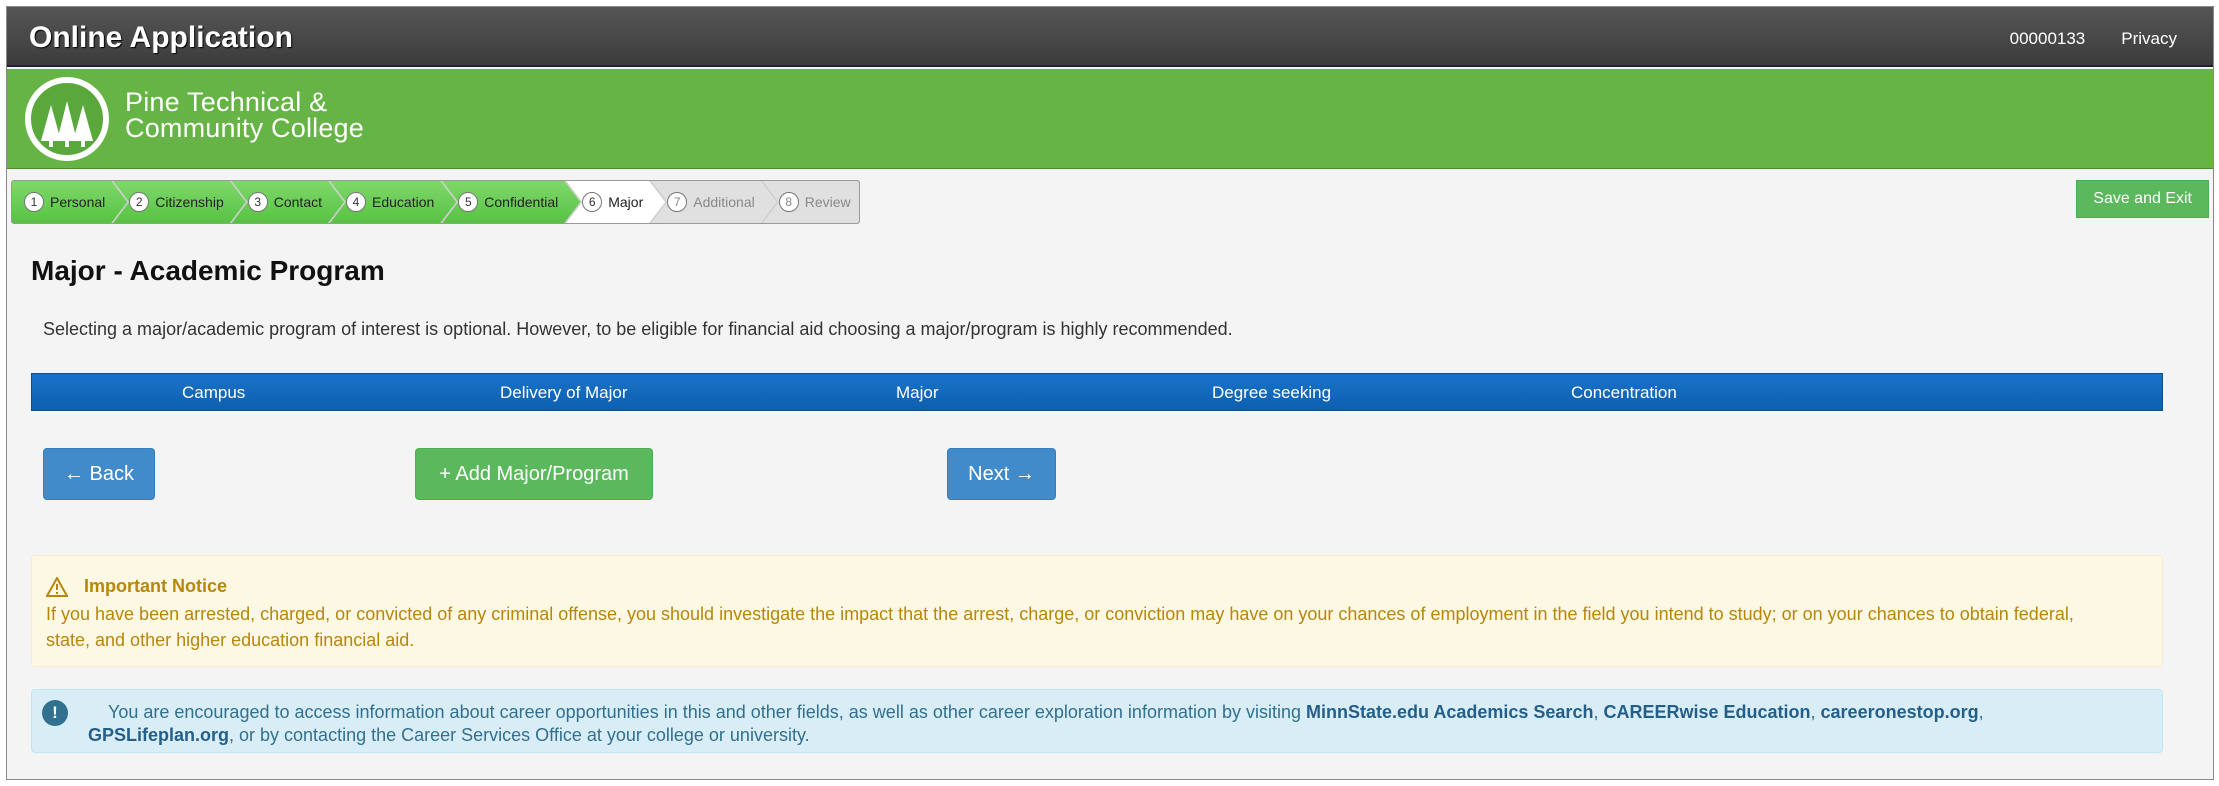  I want to click on step-education: 4 Education, so click(393, 202).